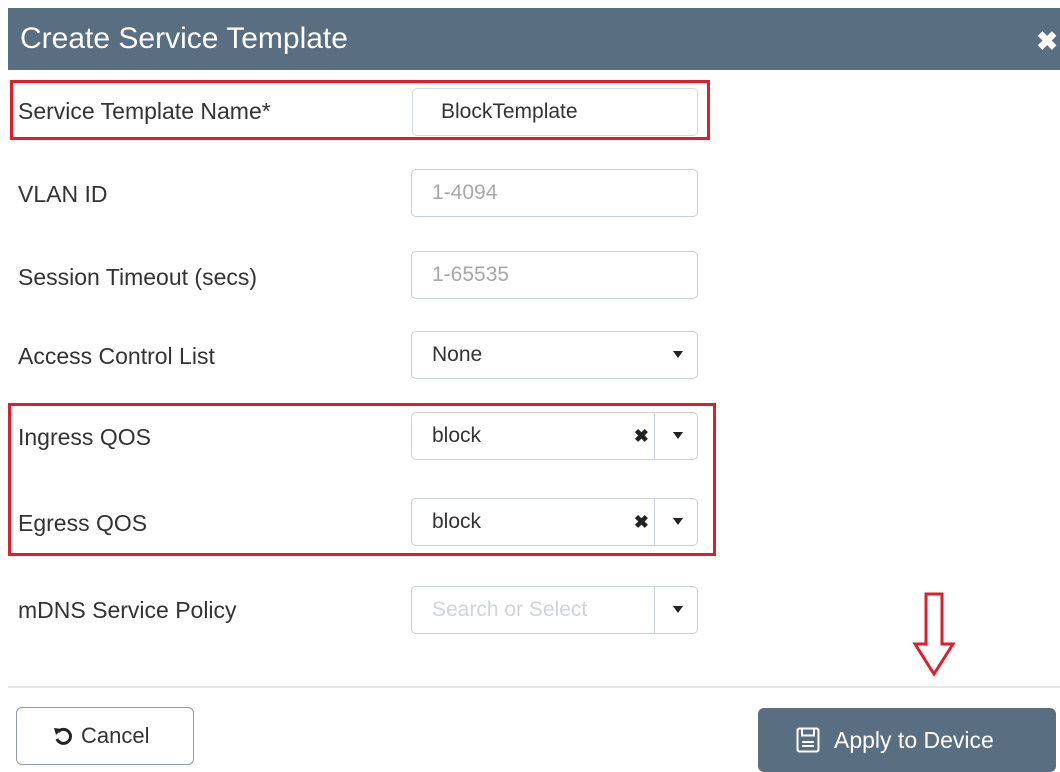 The width and height of the screenshot is (1060, 772). What do you see at coordinates (808, 740) in the screenshot?
I see `save-icon` at bounding box center [808, 740].